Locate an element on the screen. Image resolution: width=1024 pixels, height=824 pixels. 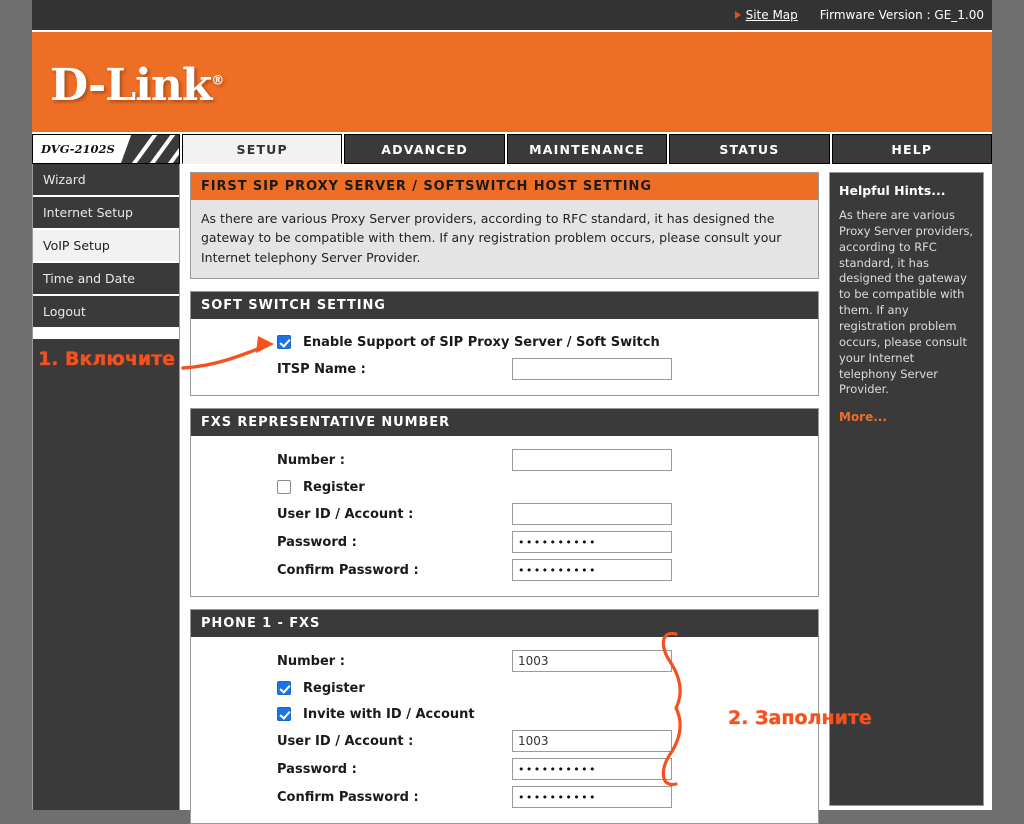
sidebar-item-label: Internet Setup is located at coordinates (88, 212).